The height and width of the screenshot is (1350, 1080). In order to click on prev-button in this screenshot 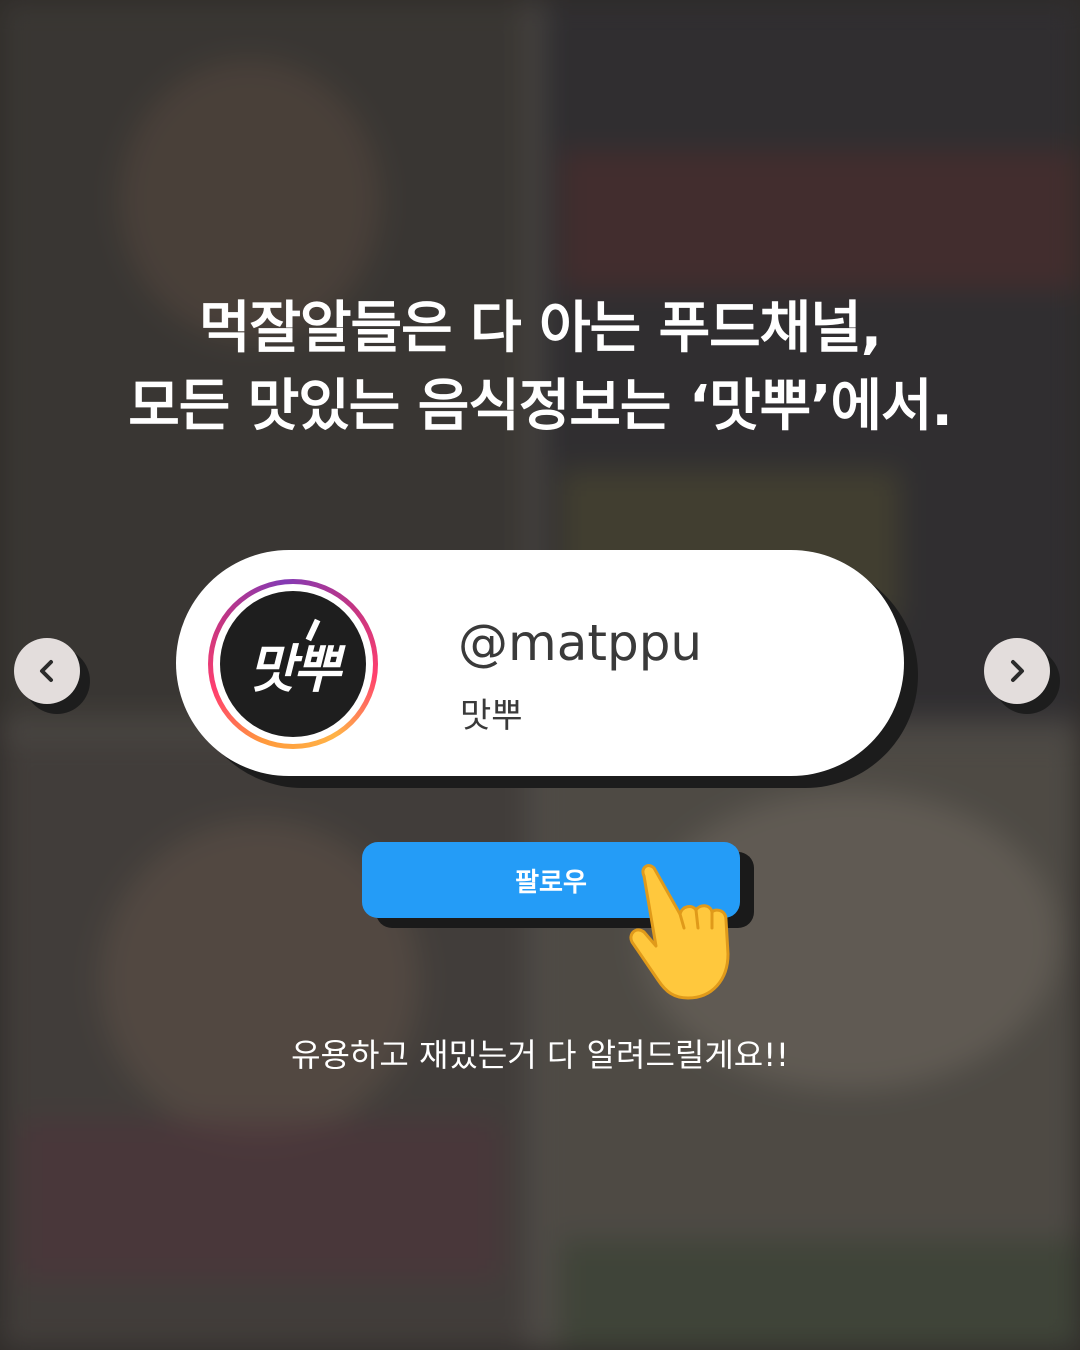, I will do `click(47, 671)`.